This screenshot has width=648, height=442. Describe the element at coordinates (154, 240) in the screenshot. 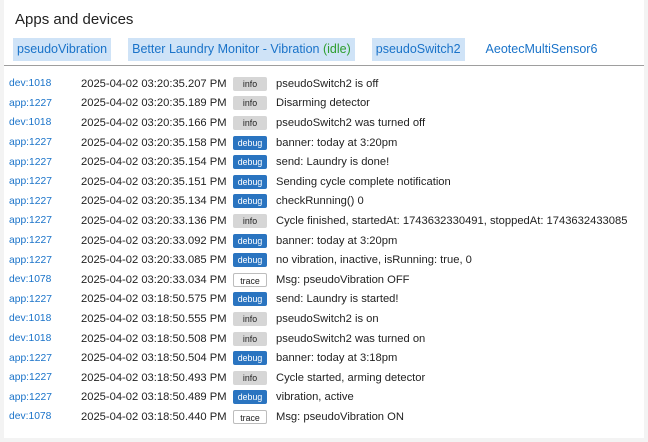

I see `log-timestamp: 2025-04-02 03:20:33.092 PM` at that location.